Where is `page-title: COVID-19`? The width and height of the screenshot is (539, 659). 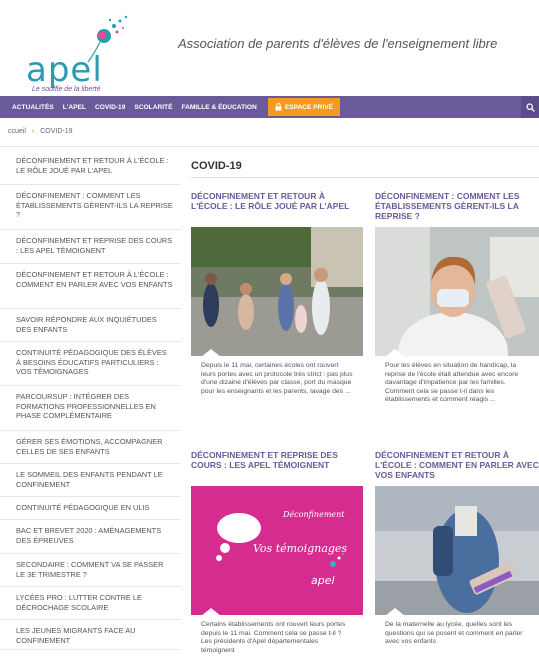
page-title: COVID-19 is located at coordinates (216, 166).